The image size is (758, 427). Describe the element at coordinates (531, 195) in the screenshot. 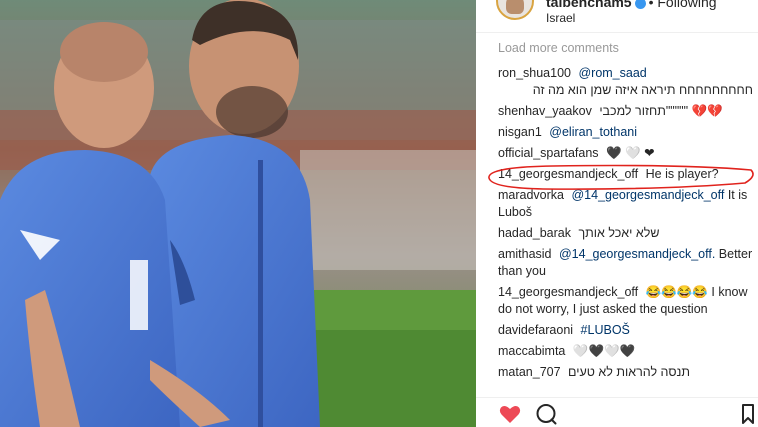

I see `comment-username: maradvorka` at that location.